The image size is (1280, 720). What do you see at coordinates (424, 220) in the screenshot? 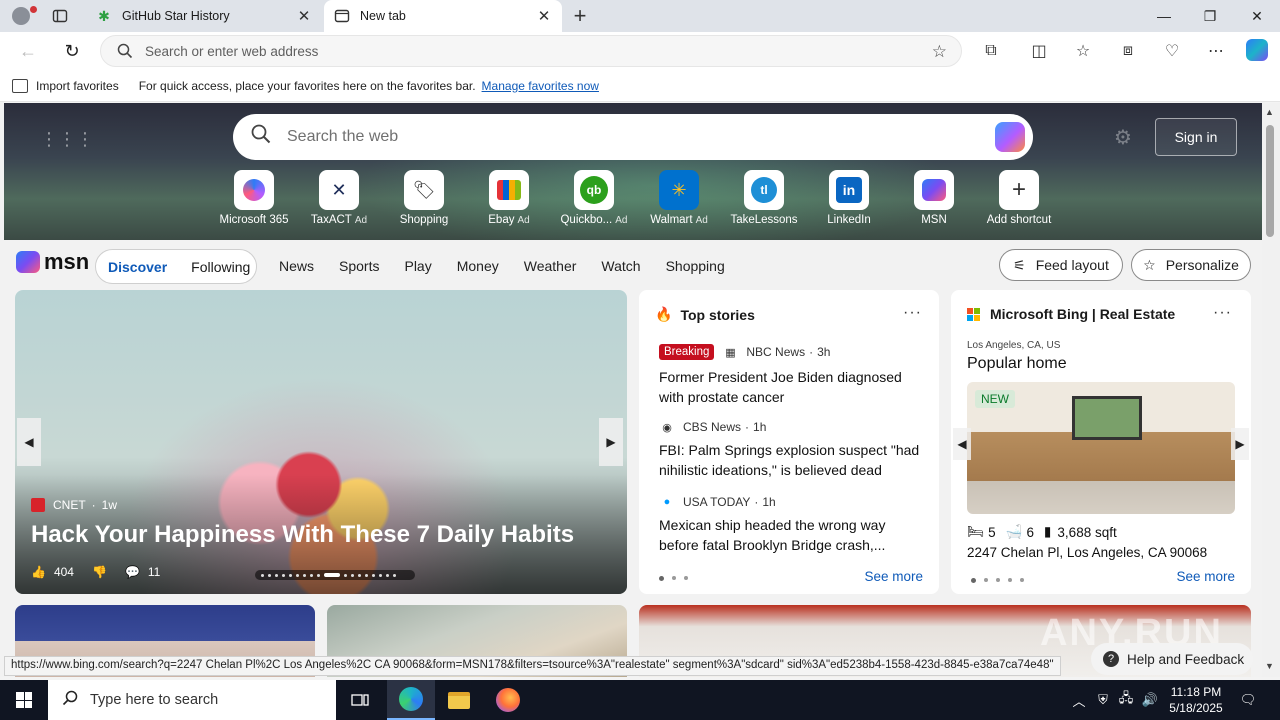
I see `shortcut-label: Shopping` at bounding box center [424, 220].